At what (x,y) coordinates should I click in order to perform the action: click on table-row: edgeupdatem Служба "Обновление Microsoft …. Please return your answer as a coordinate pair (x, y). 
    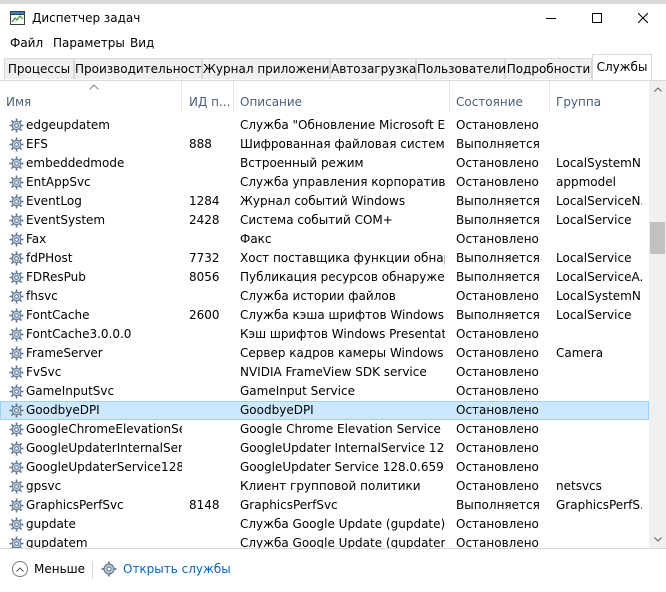
    Looking at the image, I should click on (324, 125).